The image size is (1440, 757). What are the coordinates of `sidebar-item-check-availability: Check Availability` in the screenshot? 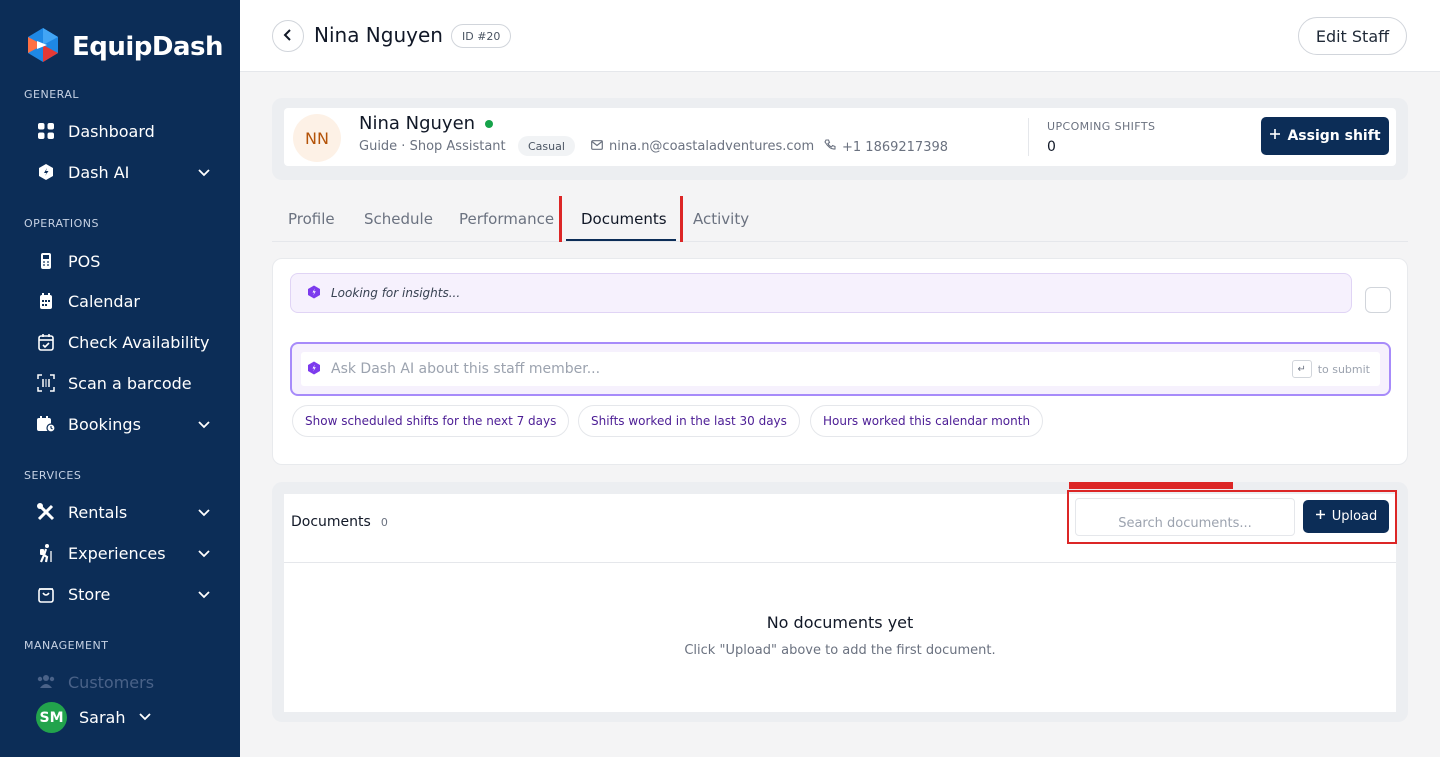 It's located at (124, 342).